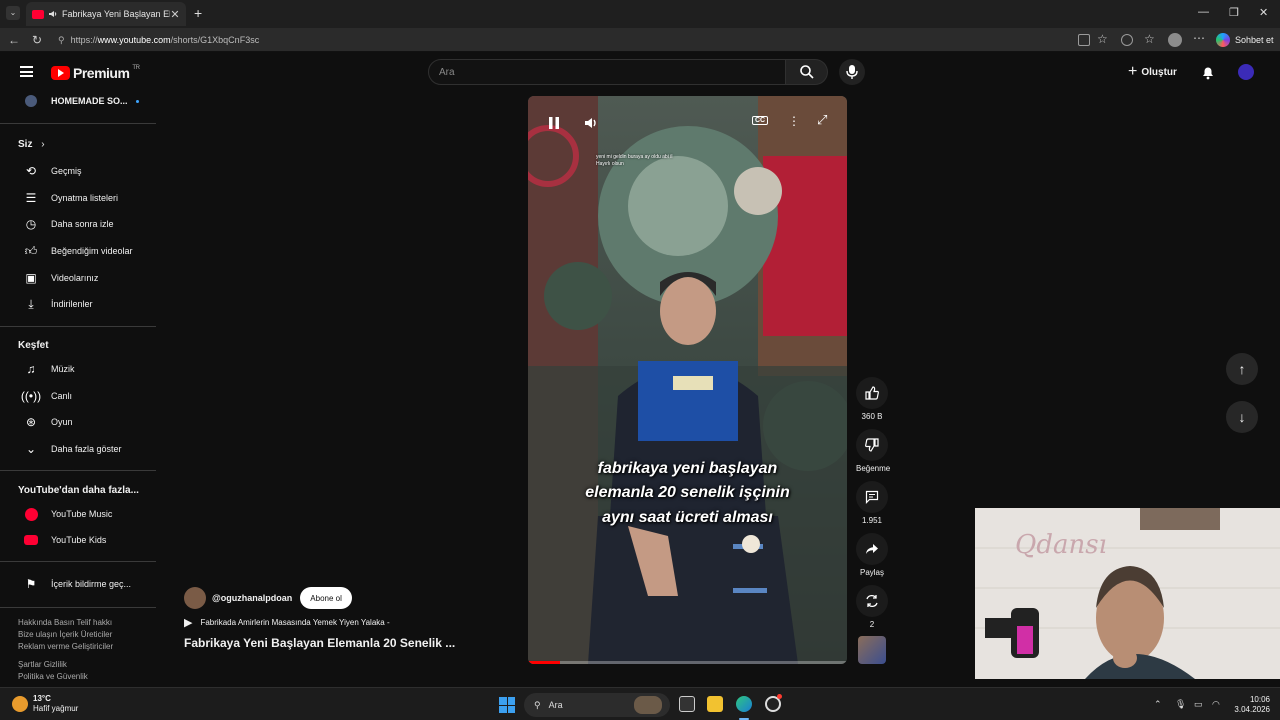 The image size is (1280, 720). I want to click on minimize-icon: —, so click(1203, 12).